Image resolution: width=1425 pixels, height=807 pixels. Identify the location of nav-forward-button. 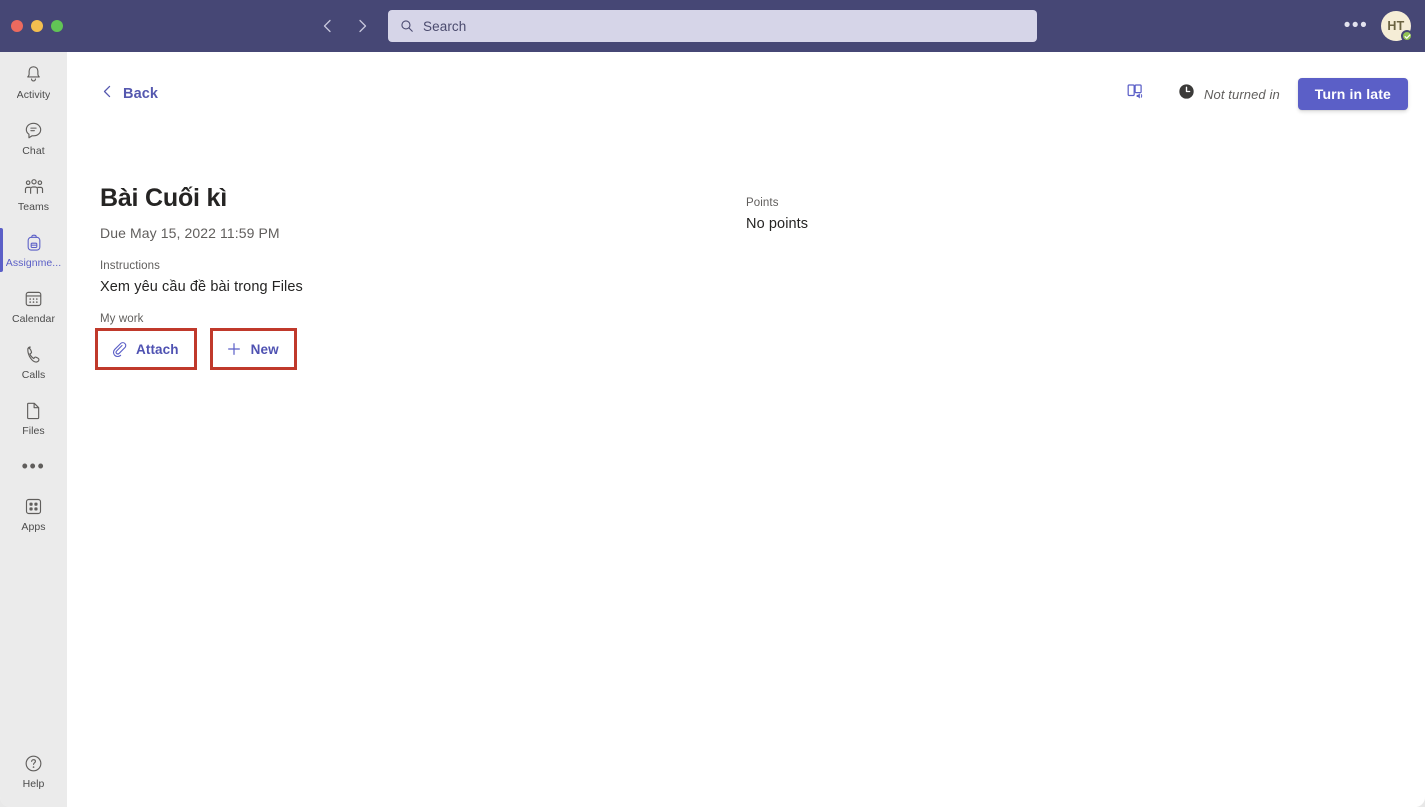
(362, 26).